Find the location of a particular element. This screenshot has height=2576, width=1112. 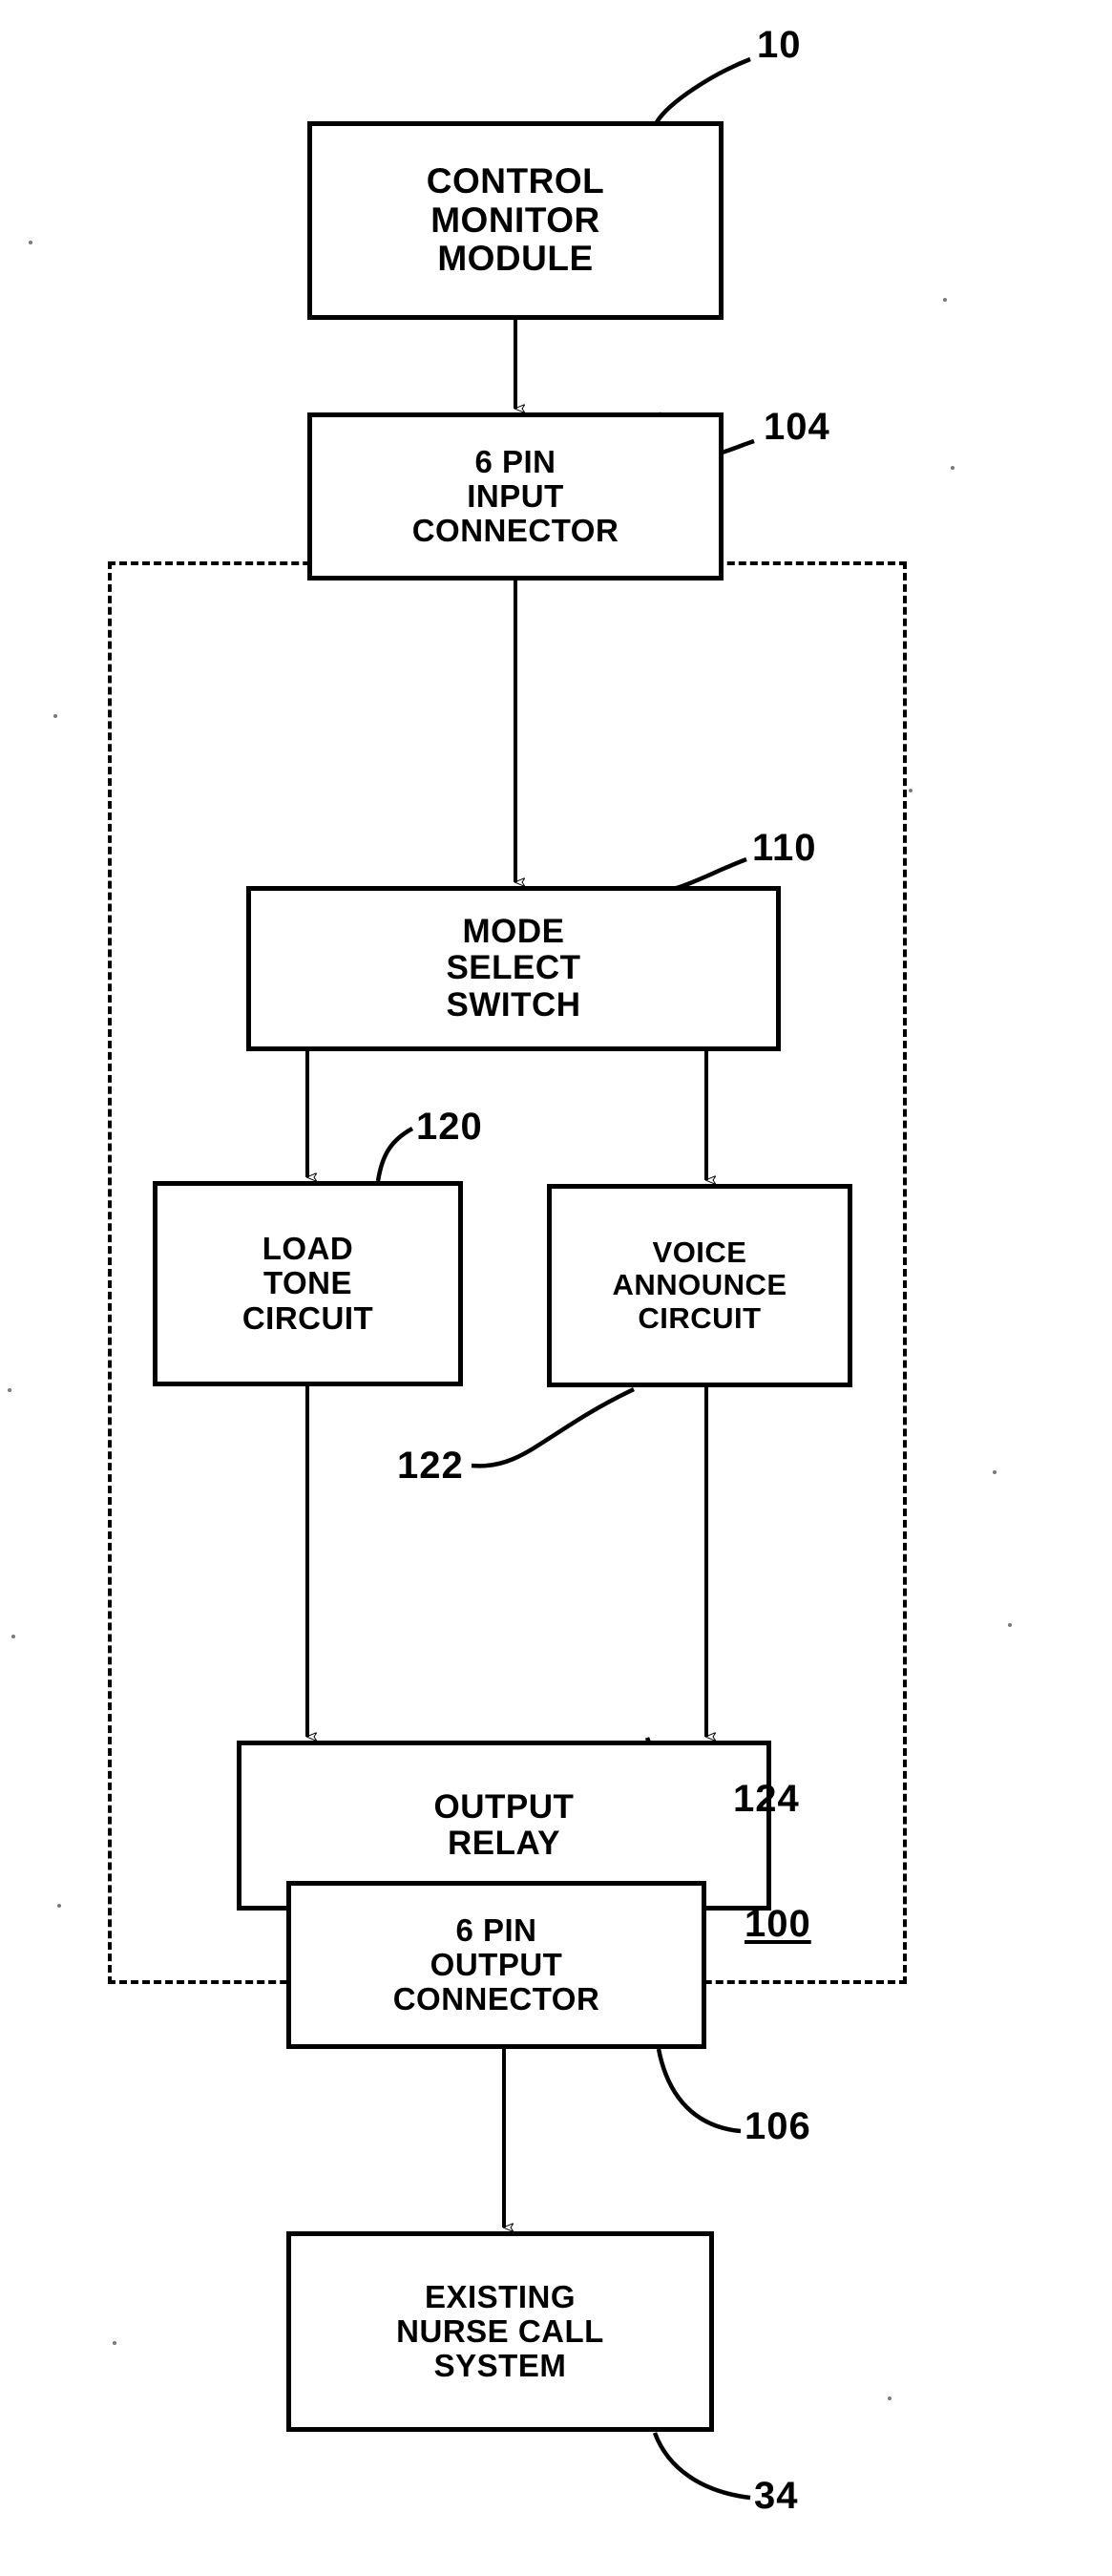

block-label-line: SYSTEM is located at coordinates (500, 2366).